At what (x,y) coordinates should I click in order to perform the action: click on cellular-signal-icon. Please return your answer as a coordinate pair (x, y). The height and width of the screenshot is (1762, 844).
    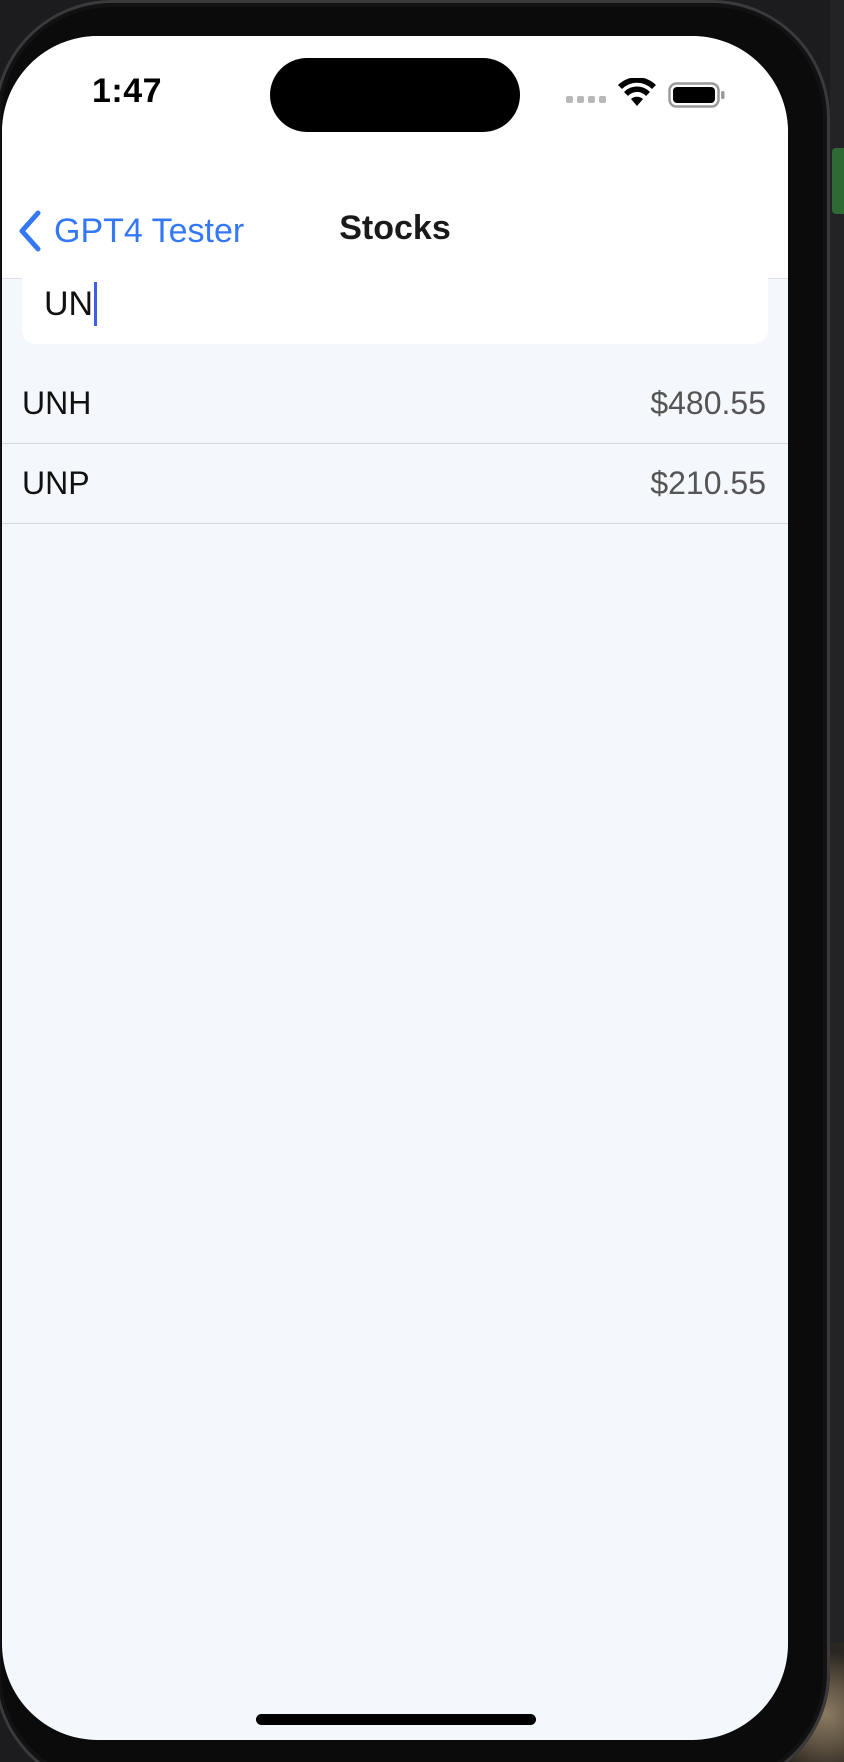
    Looking at the image, I should click on (586, 100).